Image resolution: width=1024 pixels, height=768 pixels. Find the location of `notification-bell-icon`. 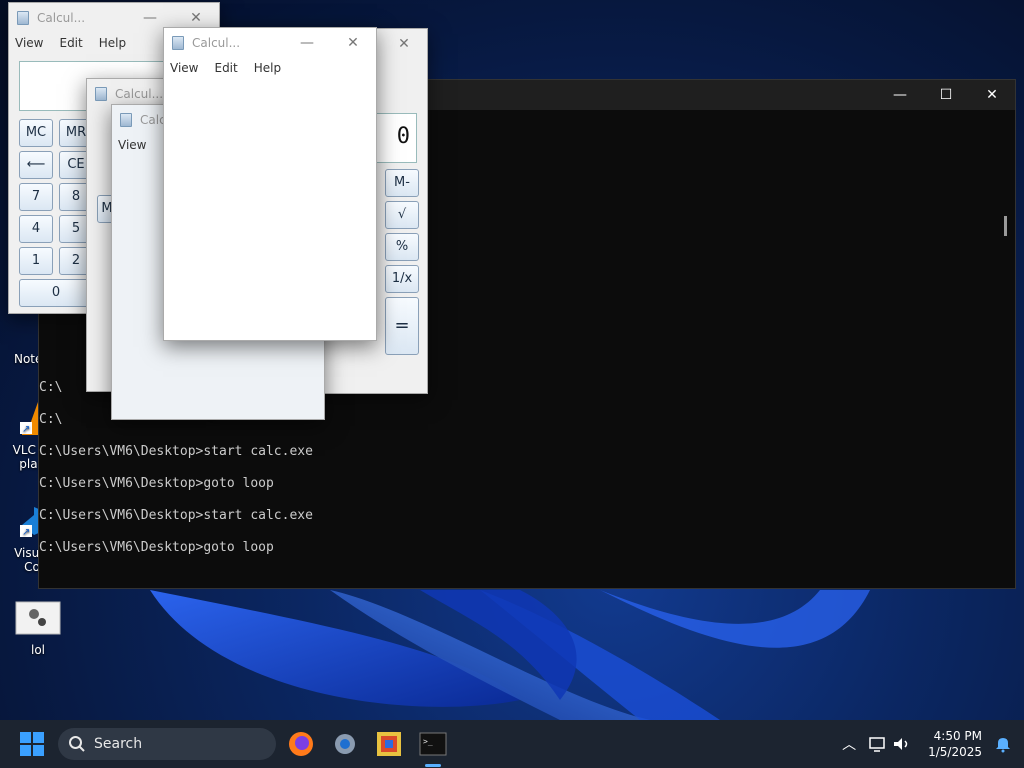

notification-bell-icon is located at coordinates (1003, 744).